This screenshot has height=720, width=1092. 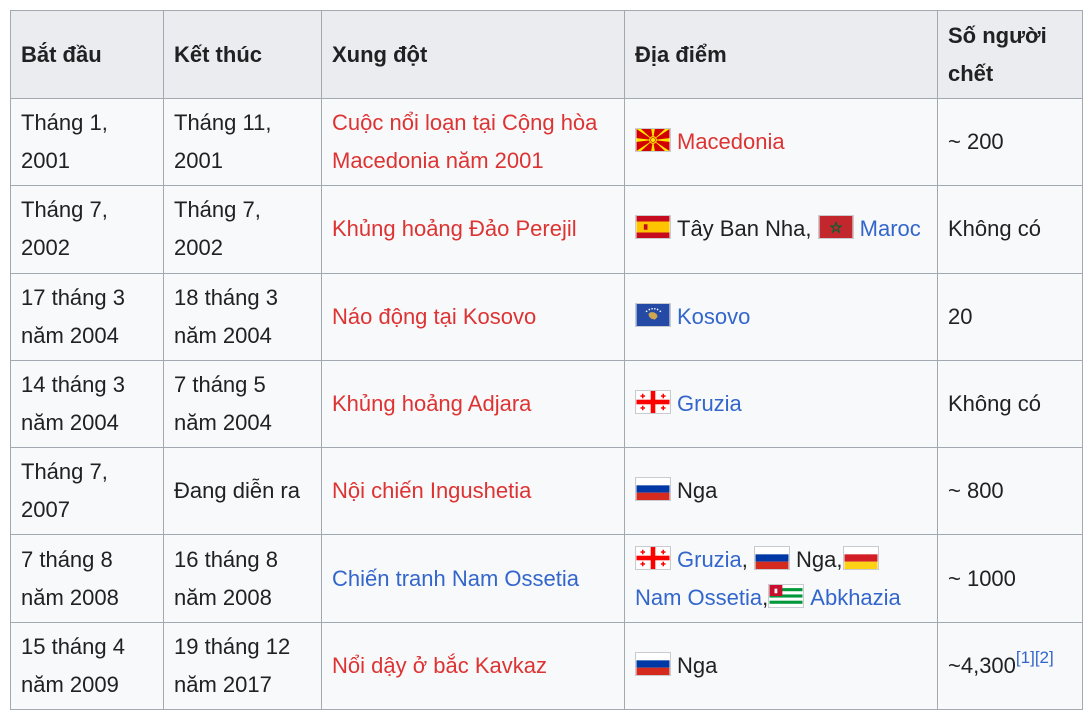 I want to click on deaths-value: ~ 800, so click(x=976, y=491).